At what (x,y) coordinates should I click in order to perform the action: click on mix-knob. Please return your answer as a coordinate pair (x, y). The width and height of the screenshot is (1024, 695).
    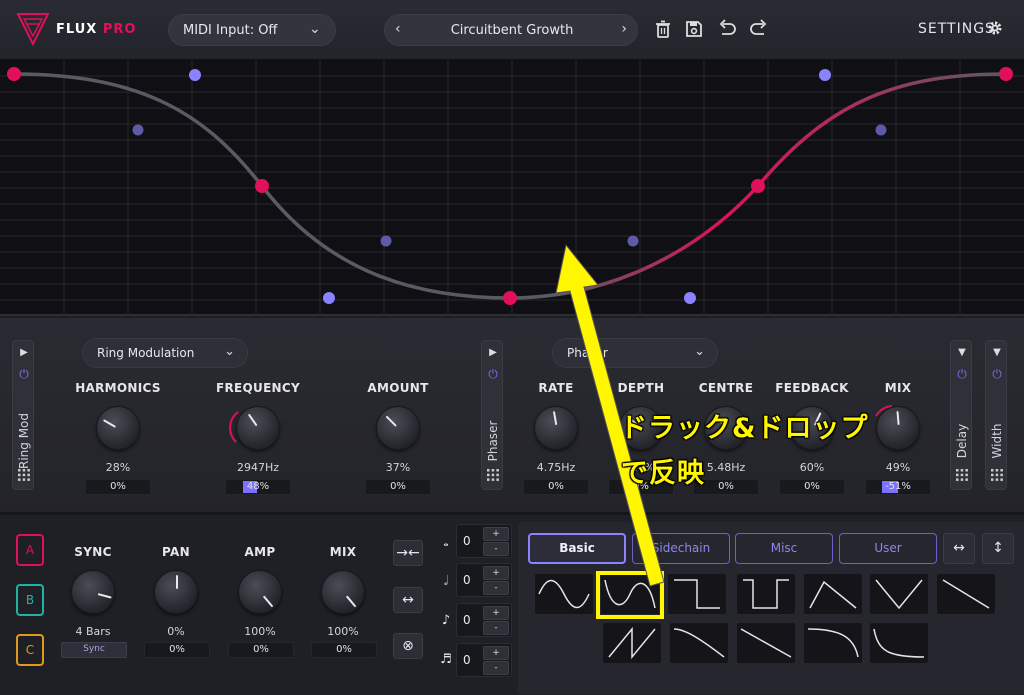
    Looking at the image, I should click on (898, 428).